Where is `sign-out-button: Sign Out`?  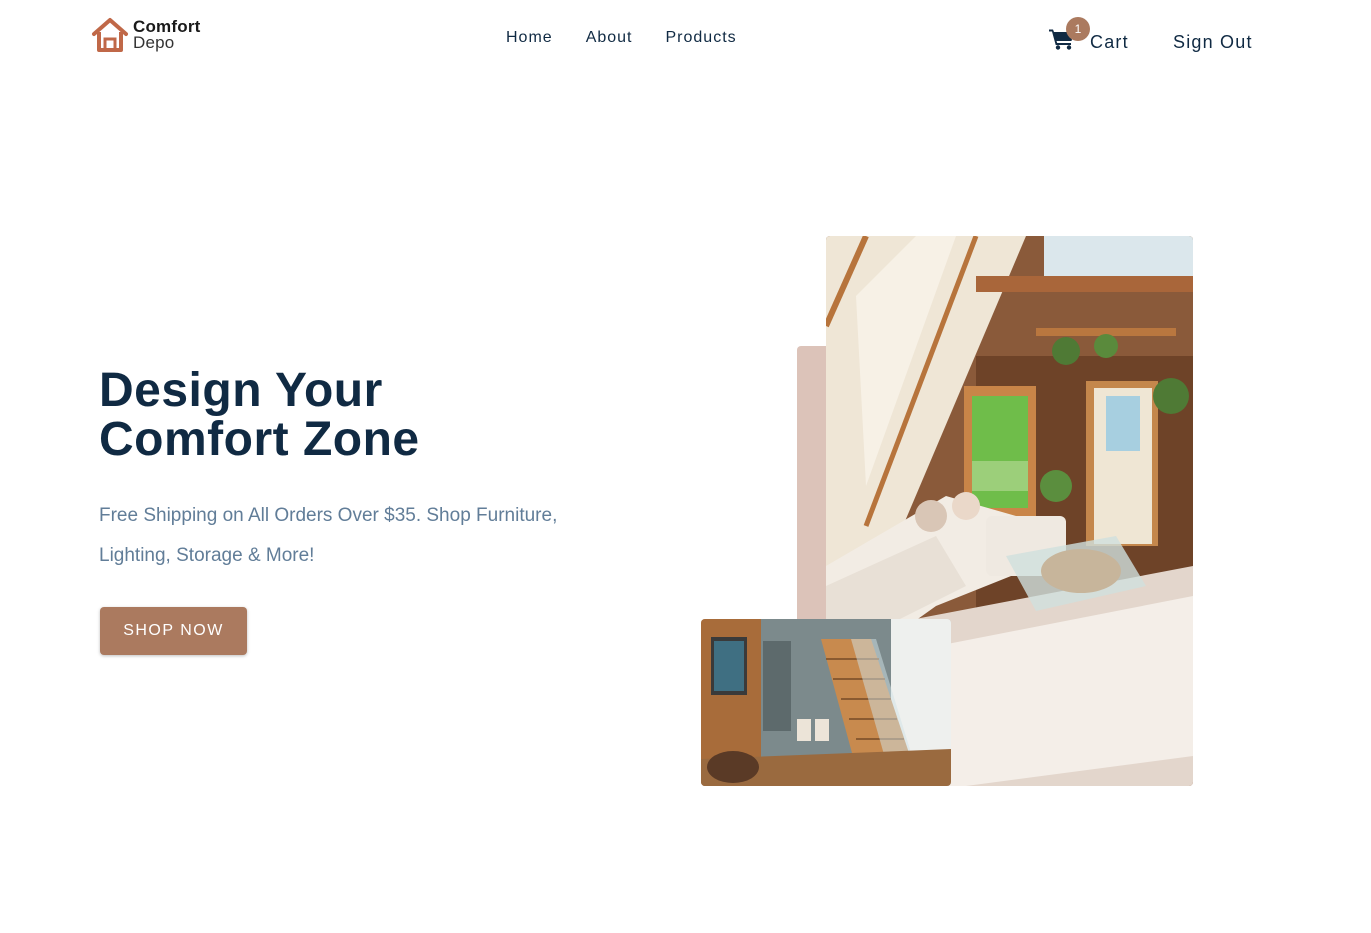 sign-out-button: Sign Out is located at coordinates (1213, 42).